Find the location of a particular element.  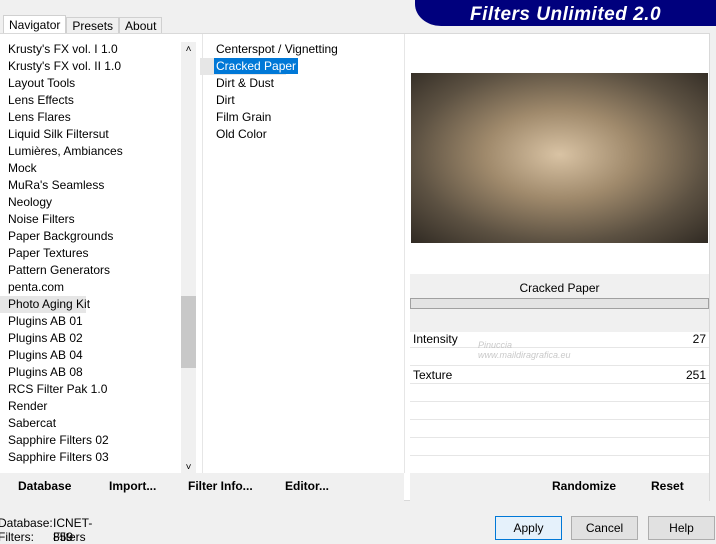

list-item-label: Render is located at coordinates (28, 406).